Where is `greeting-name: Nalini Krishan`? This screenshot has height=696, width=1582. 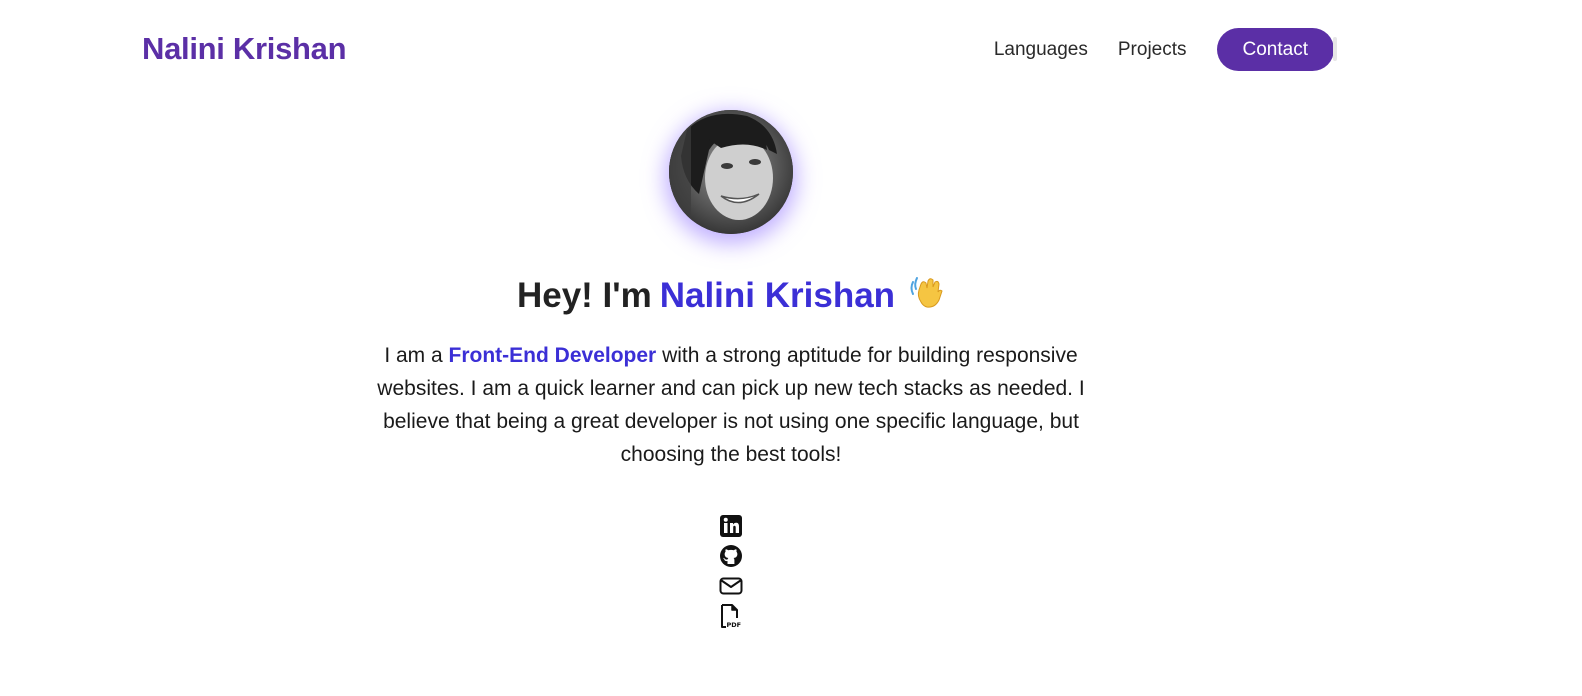 greeting-name: Nalini Krishan is located at coordinates (777, 295).